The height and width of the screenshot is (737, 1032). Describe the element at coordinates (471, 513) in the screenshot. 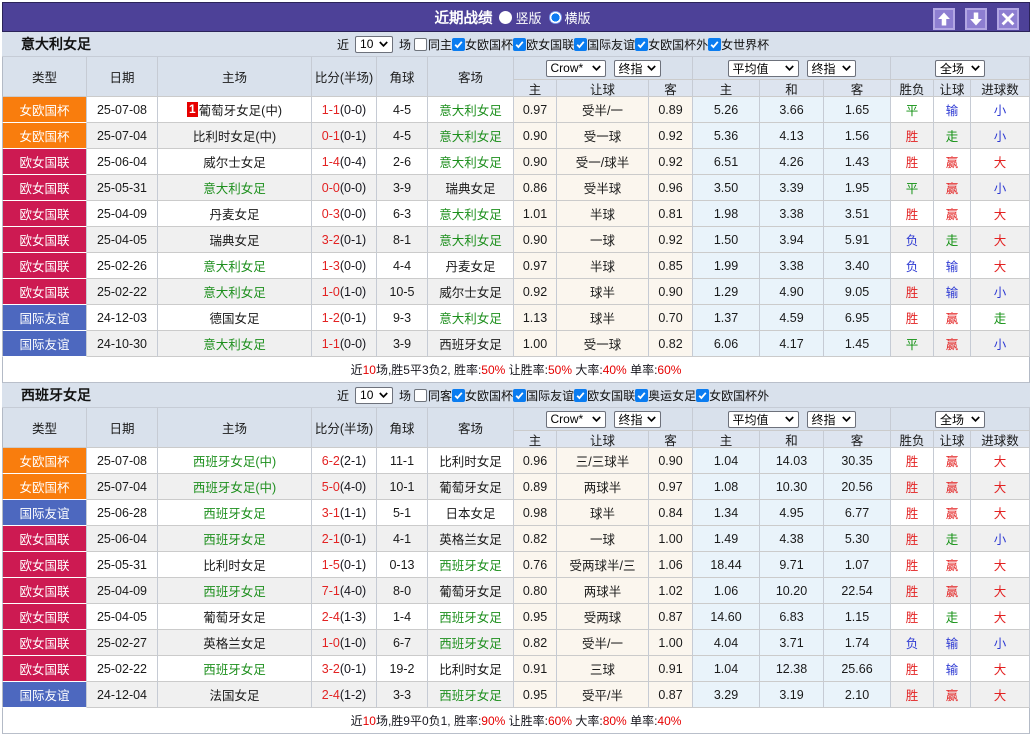

I see `away-team-cell: 日本女足` at that location.